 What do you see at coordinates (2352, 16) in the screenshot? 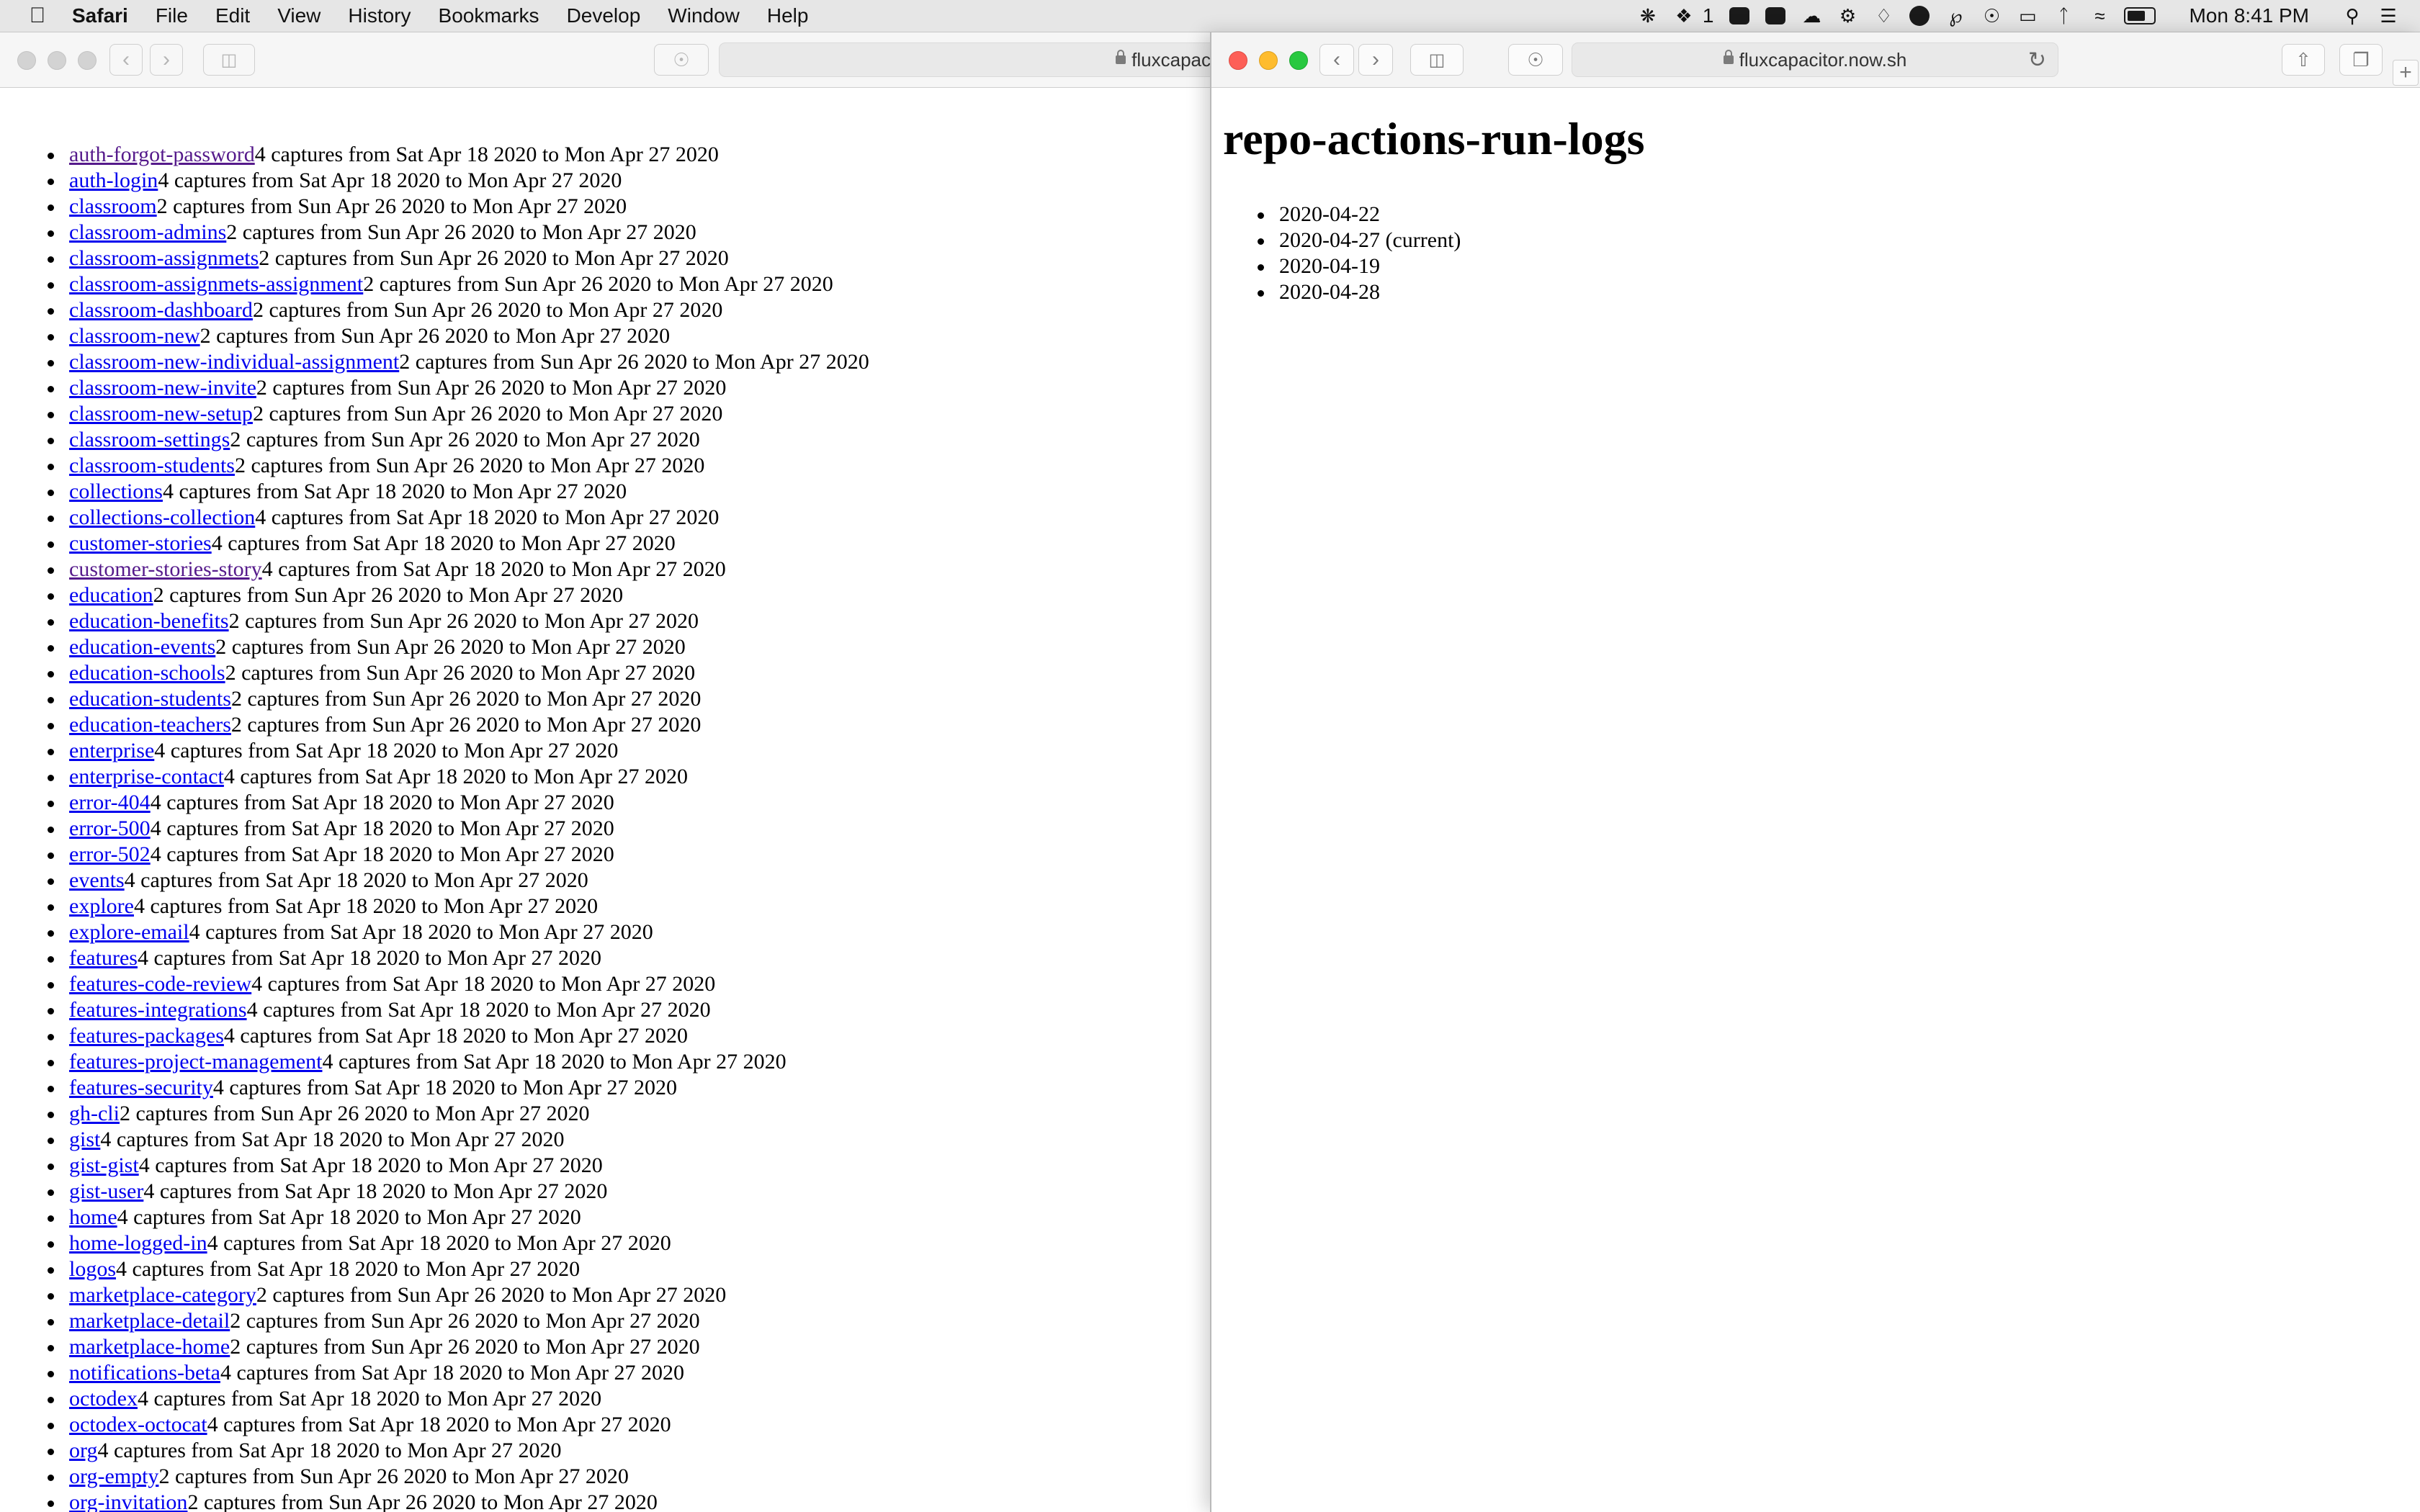
I see `search-icon: ⚲` at bounding box center [2352, 16].